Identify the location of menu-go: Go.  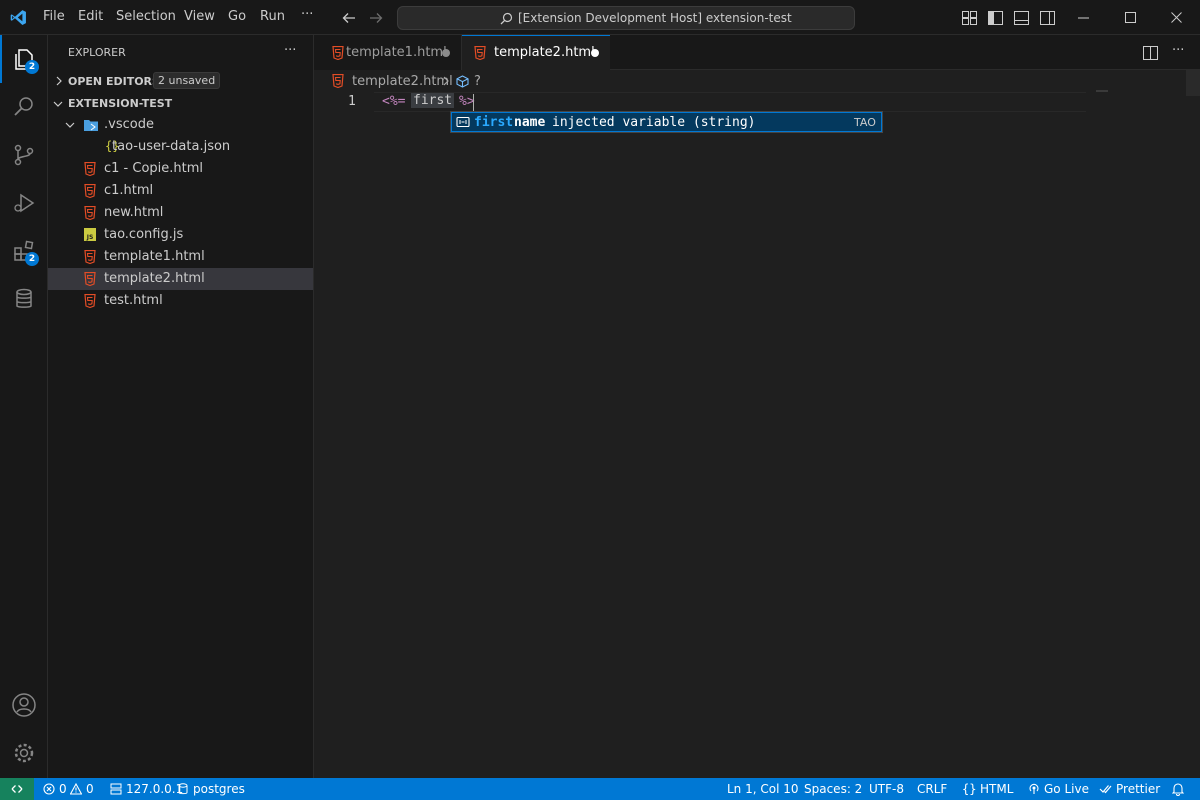
(237, 16).